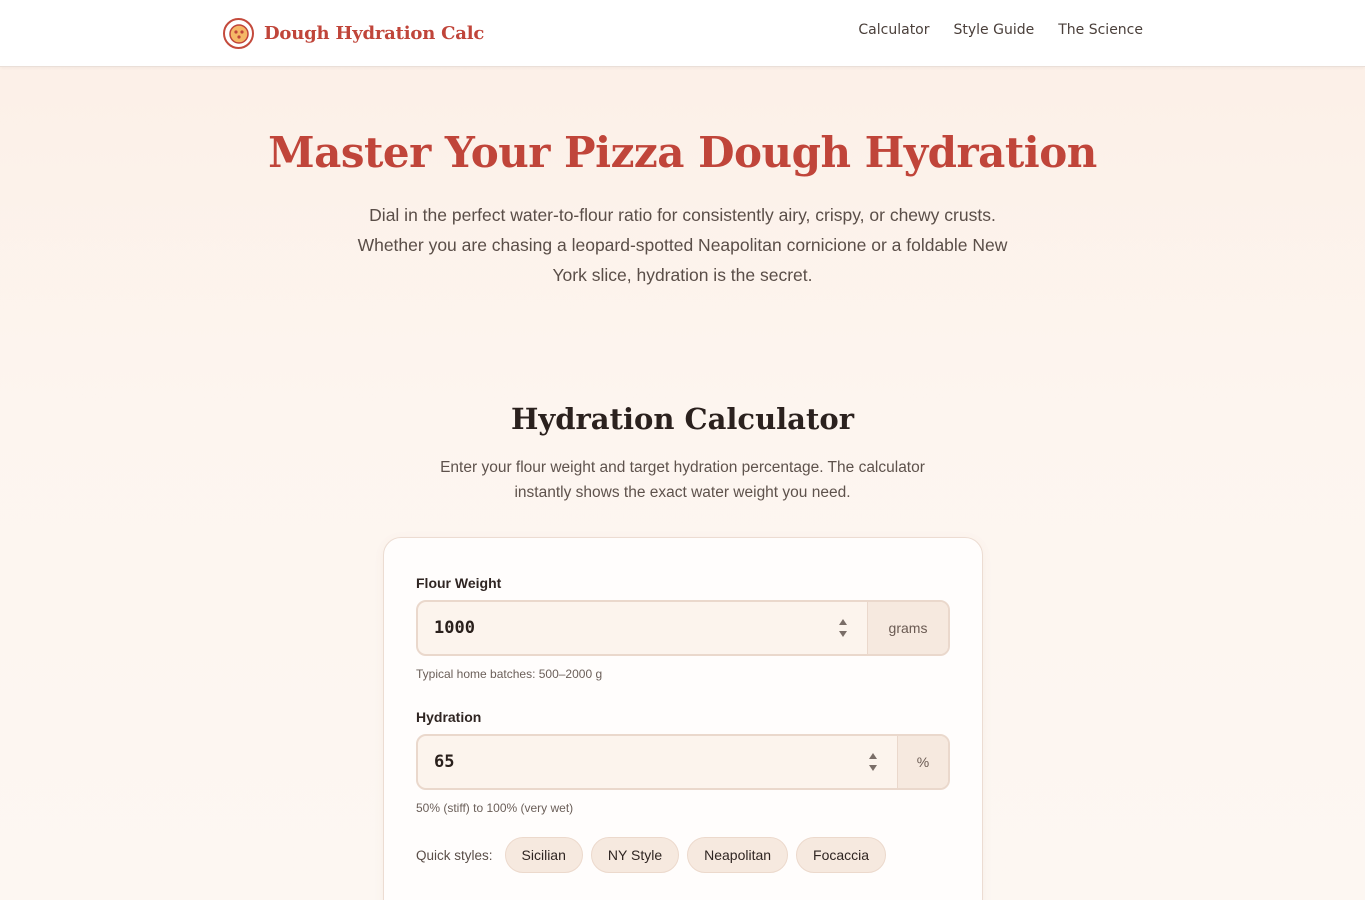 The height and width of the screenshot is (900, 1365). I want to click on pizza-face-icon, so click(238, 33).